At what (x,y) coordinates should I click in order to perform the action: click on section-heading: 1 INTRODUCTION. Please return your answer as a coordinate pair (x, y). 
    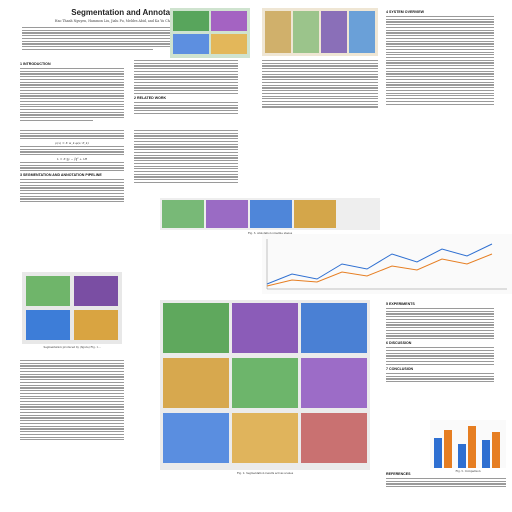
    Looking at the image, I should click on (35, 64).